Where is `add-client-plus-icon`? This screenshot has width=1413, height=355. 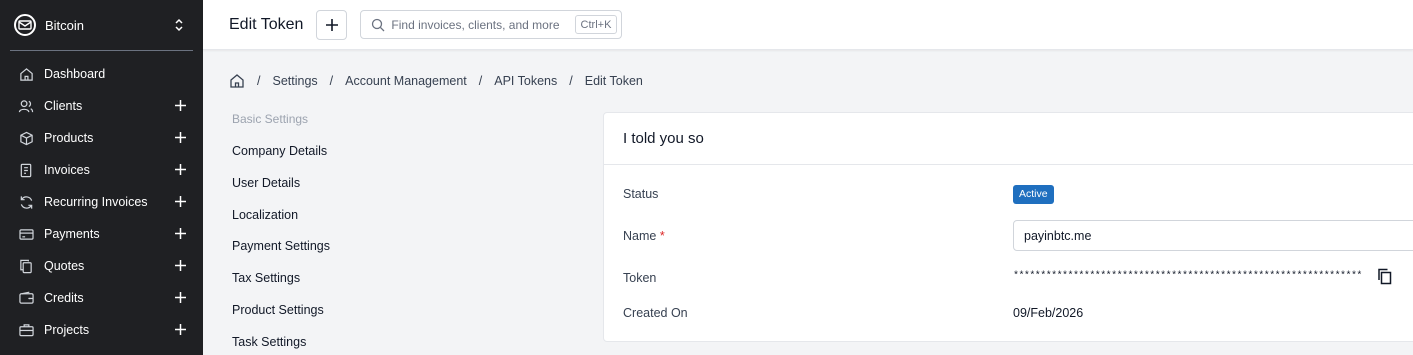
add-client-plus-icon is located at coordinates (180, 105).